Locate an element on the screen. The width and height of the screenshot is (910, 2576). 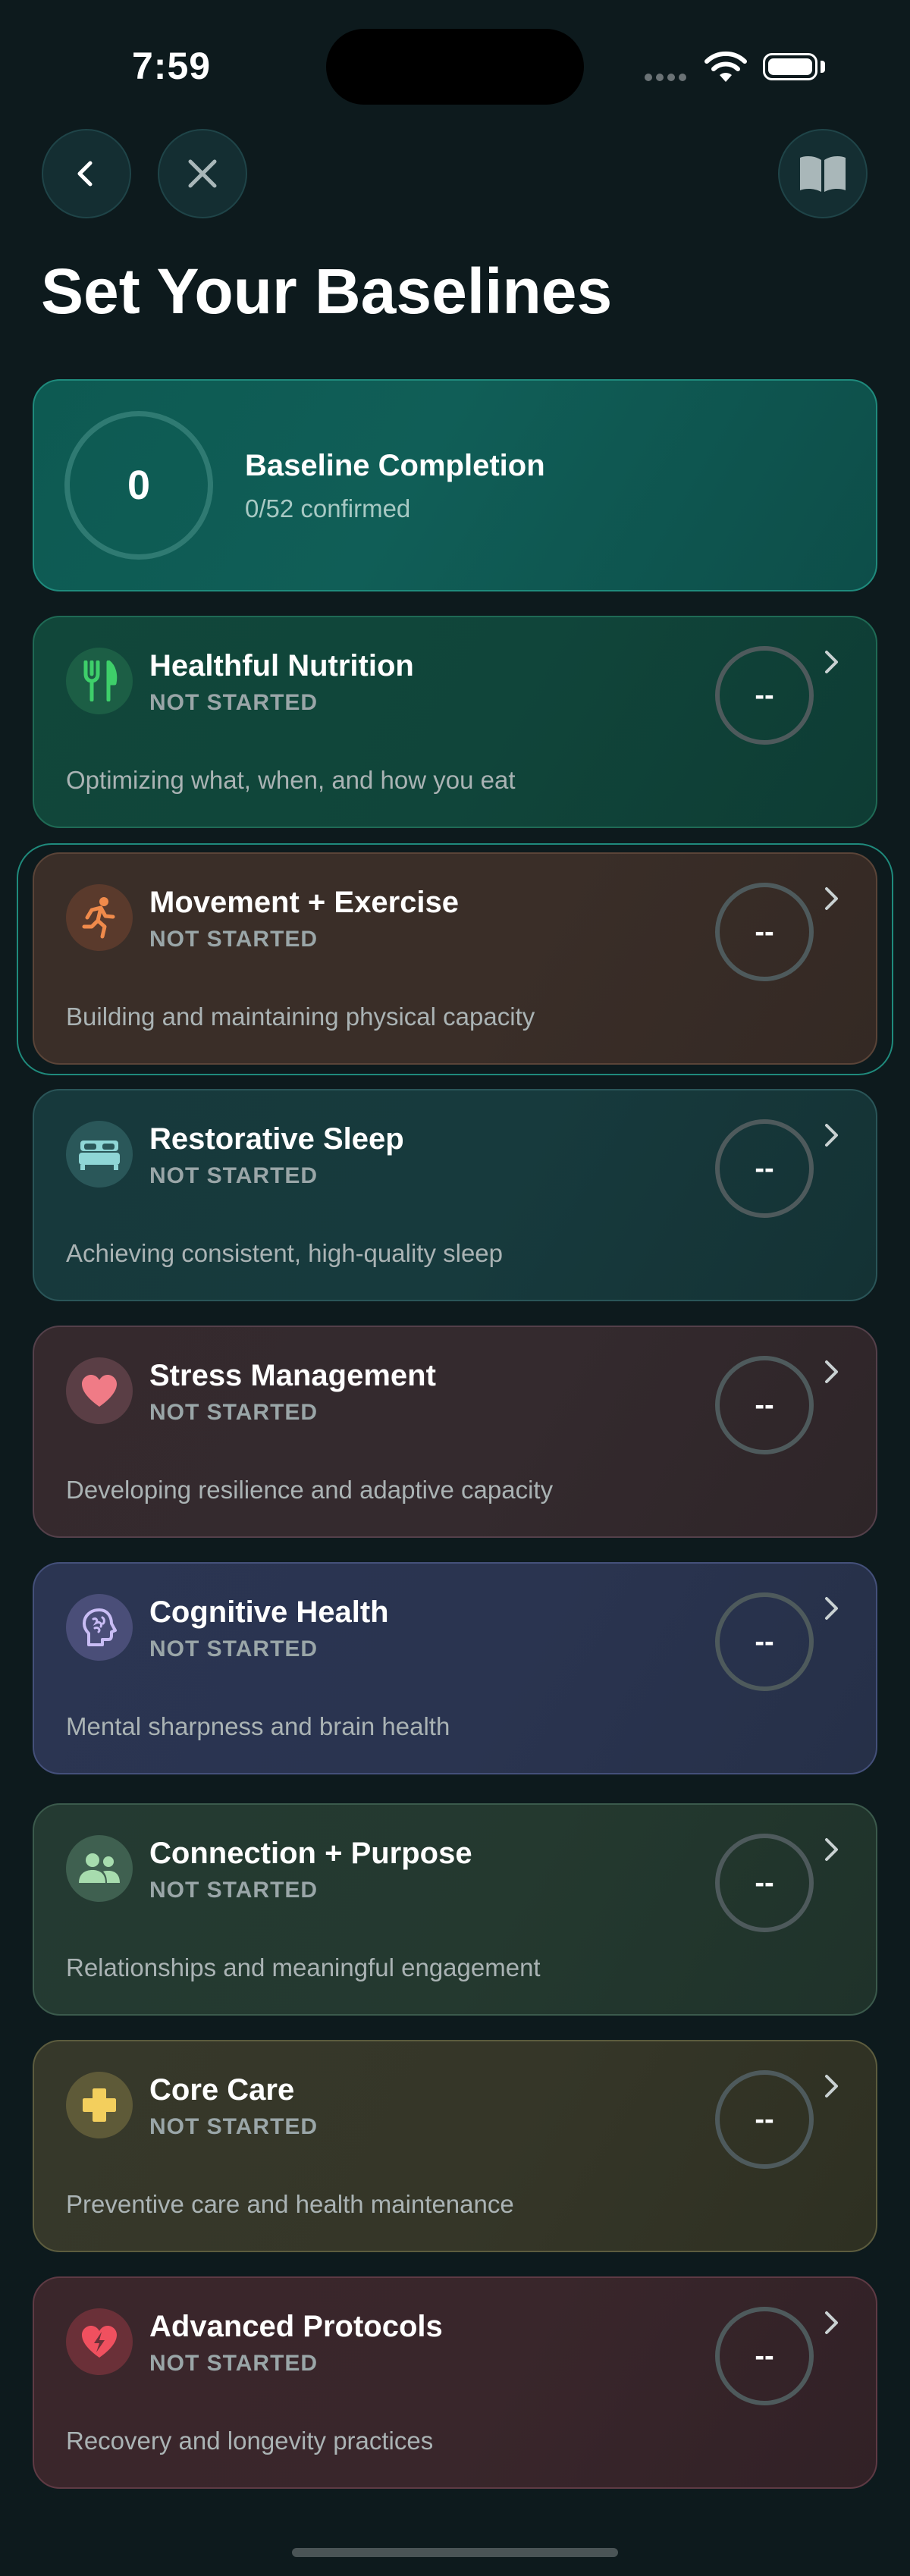
battery-icon is located at coordinates (790, 66).